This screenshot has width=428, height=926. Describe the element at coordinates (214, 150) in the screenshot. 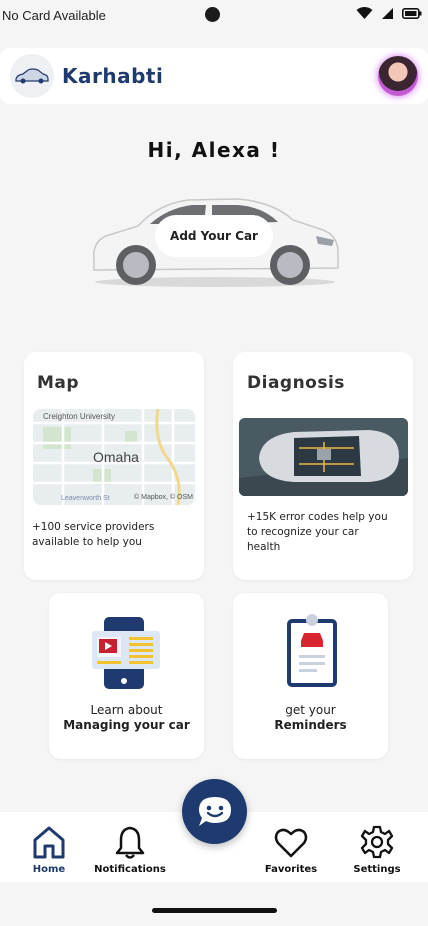

I see `greeting-title: Hi, Alexa !` at that location.